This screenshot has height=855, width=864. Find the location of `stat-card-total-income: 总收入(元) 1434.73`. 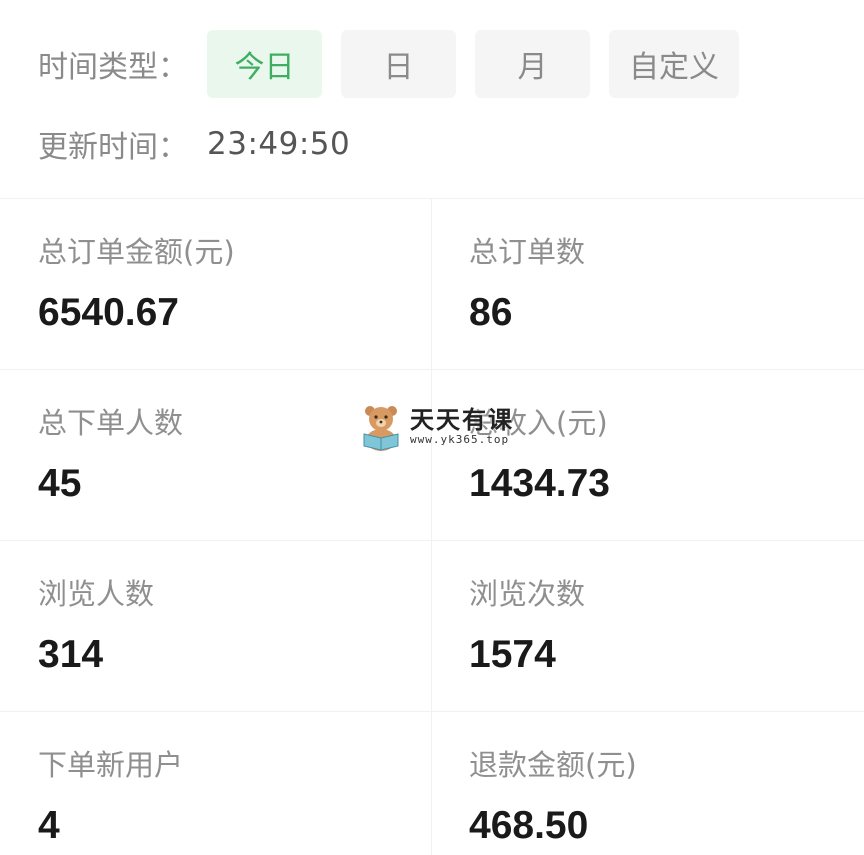

stat-card-total-income: 总收入(元) 1434.73 is located at coordinates (648, 455).